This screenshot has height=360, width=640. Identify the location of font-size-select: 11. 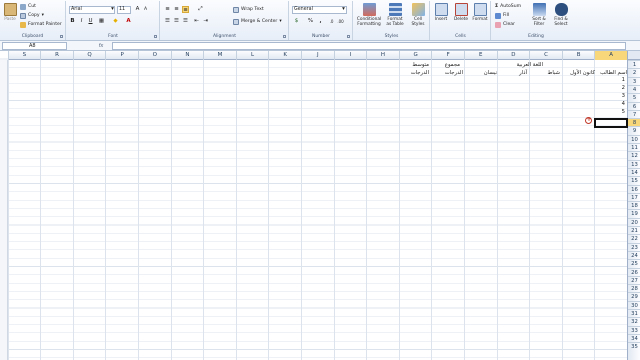
(124, 10).